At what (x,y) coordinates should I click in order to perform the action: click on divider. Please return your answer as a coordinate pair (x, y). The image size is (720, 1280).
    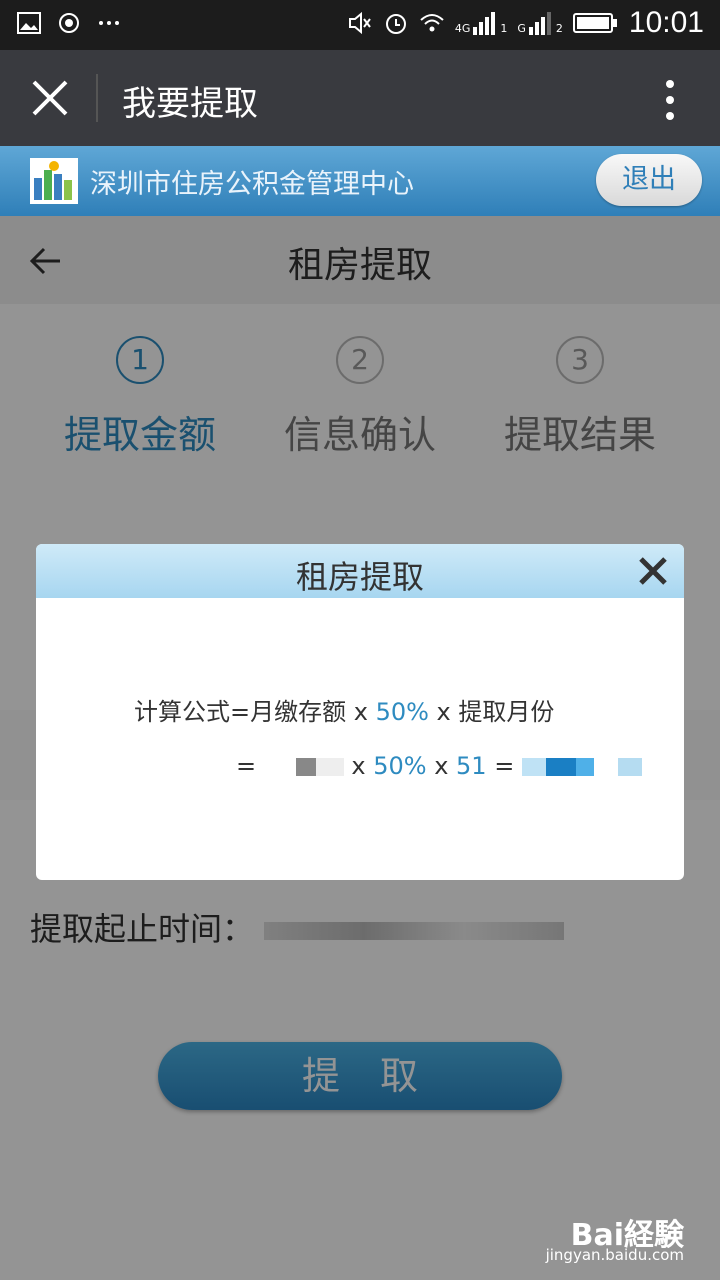
    Looking at the image, I should click on (97, 98).